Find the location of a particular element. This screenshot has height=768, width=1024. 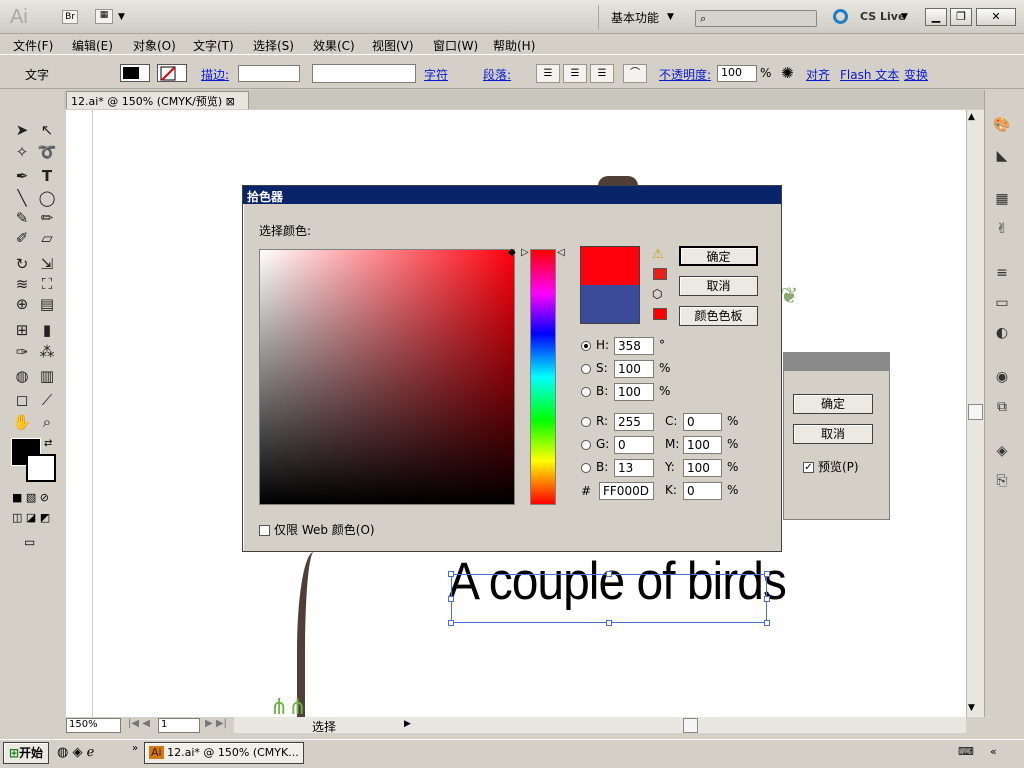

appearance-icon: ◉ is located at coordinates (1002, 379).